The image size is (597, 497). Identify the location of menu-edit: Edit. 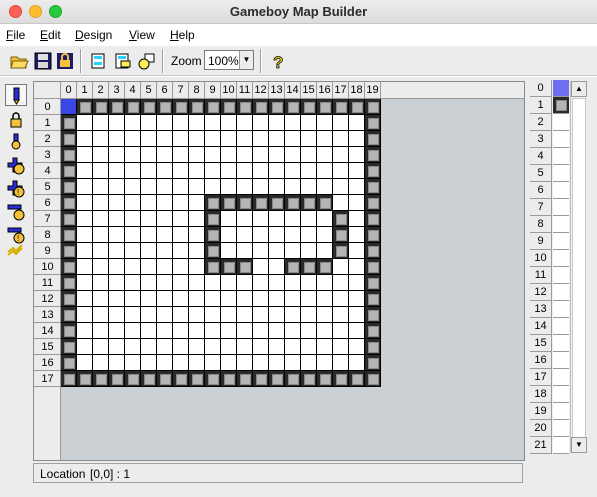
(50, 35).